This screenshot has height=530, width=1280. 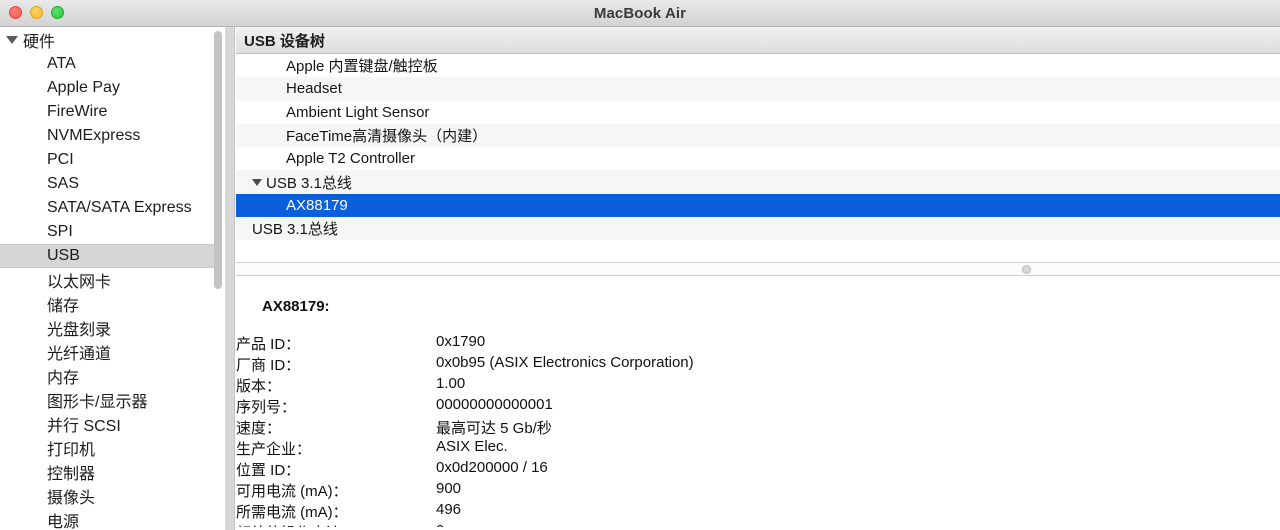 I want to click on device-tree-row-content: AX88179, so click(x=292, y=205).